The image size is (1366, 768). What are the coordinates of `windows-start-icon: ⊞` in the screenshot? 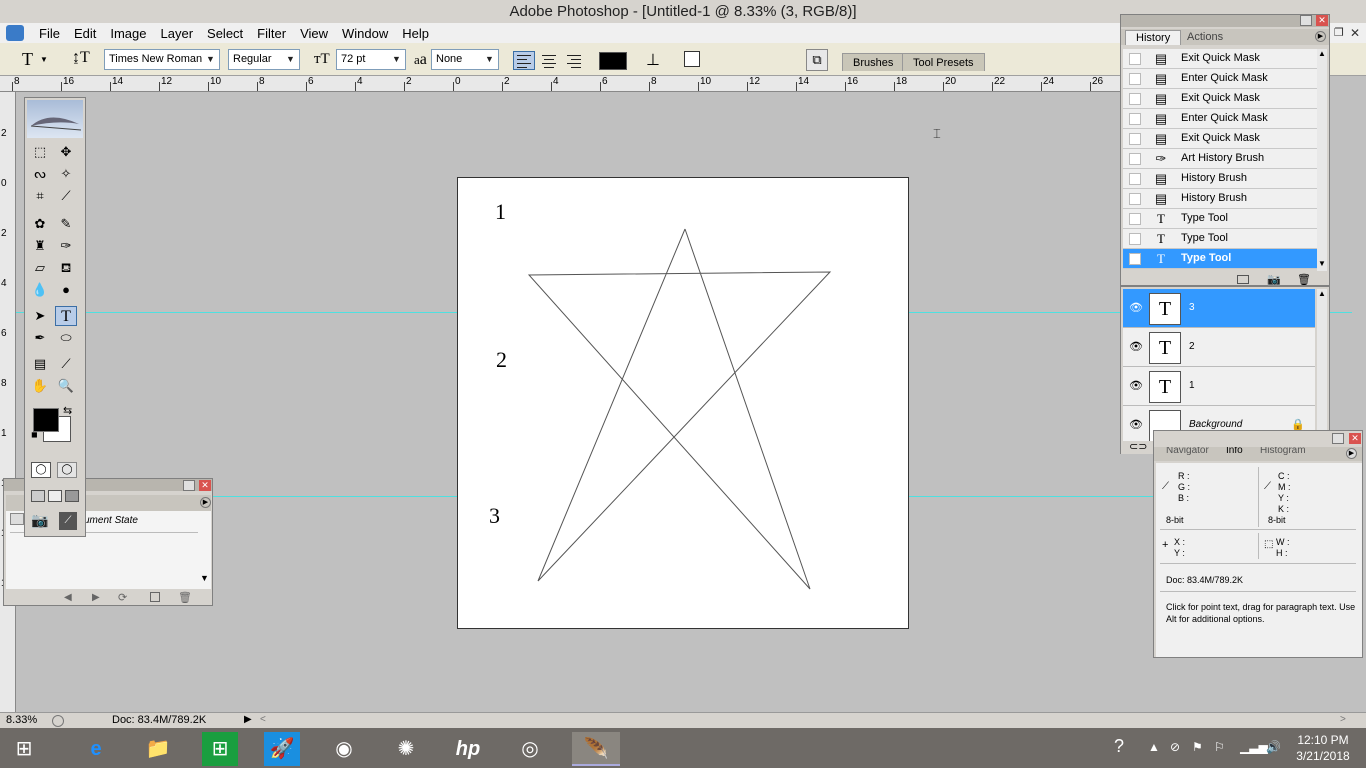 It's located at (24, 749).